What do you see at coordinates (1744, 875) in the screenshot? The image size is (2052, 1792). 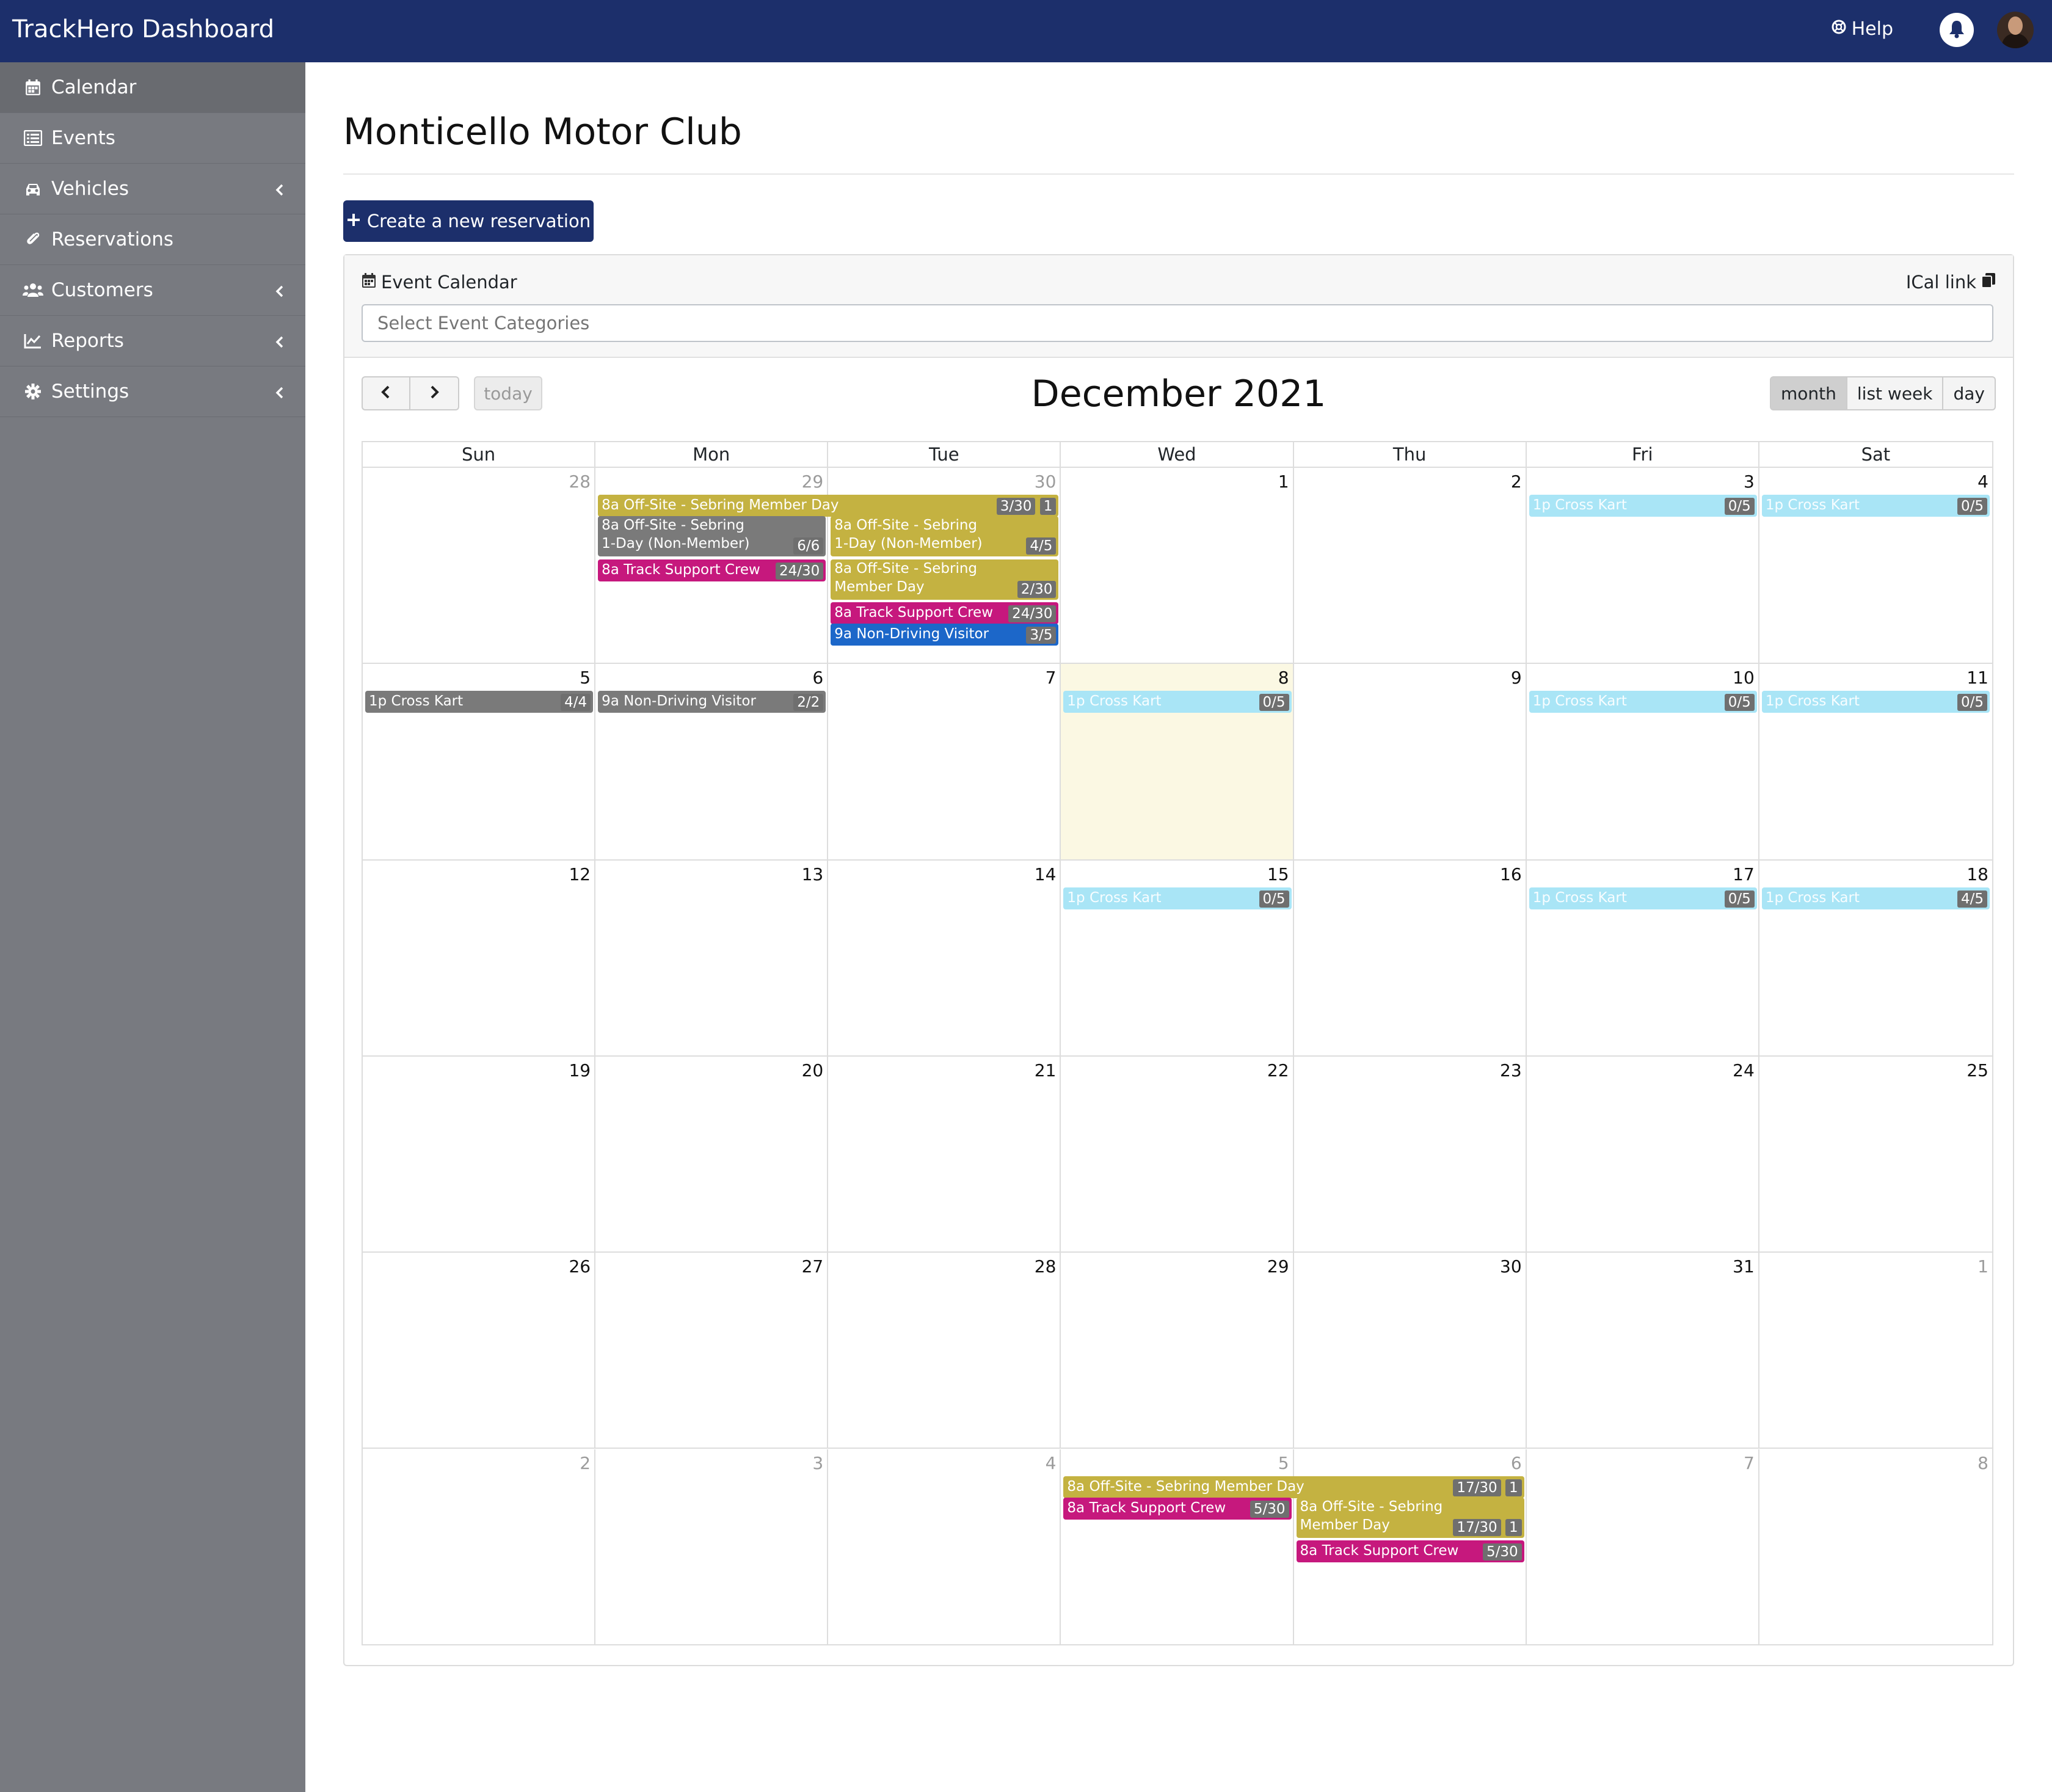 I see `day-number: 17` at bounding box center [1744, 875].